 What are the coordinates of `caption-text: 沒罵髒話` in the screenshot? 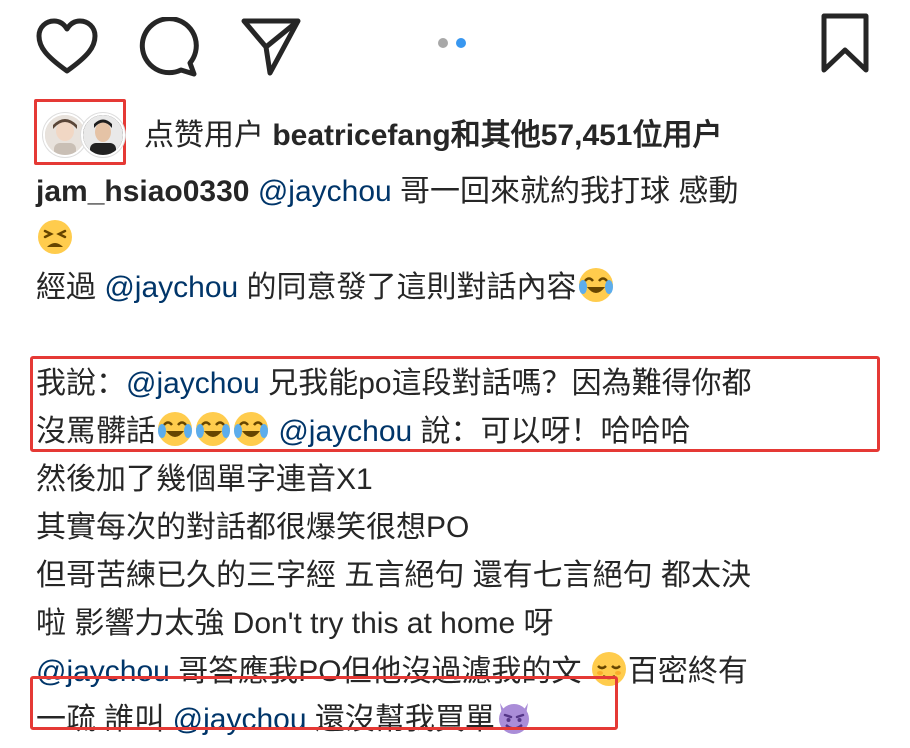 It's located at (96, 431).